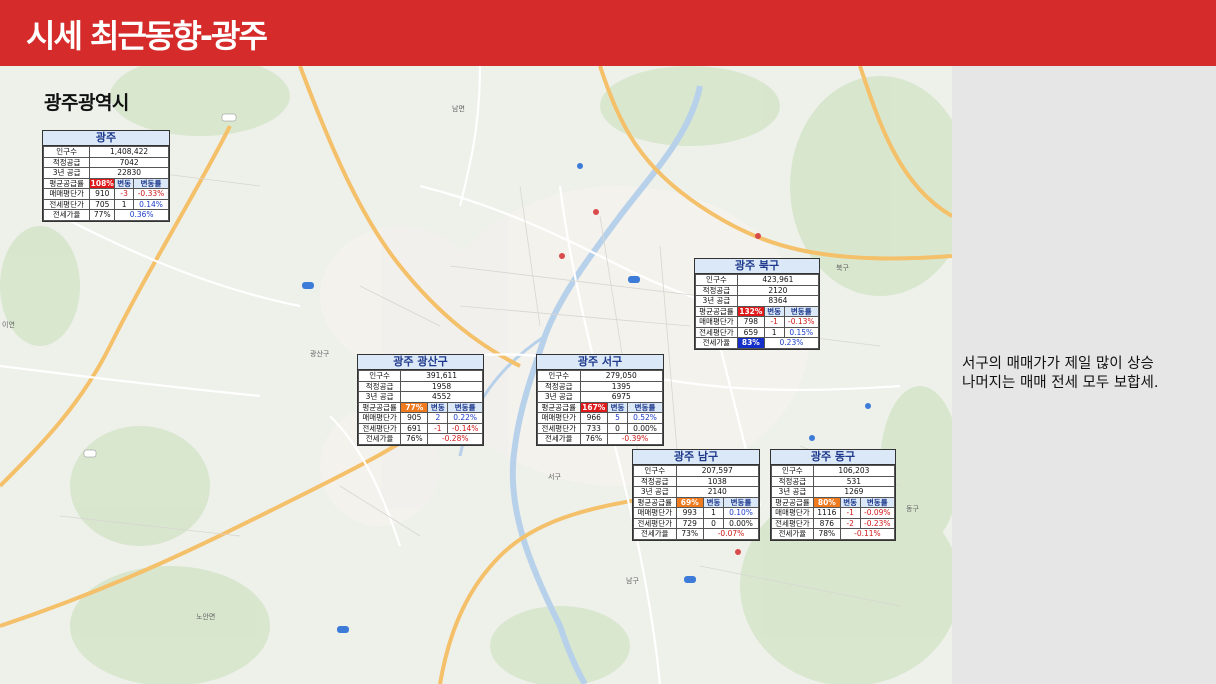 The height and width of the screenshot is (684, 1216). What do you see at coordinates (438, 428) in the screenshot?
I see `jeonse-change: -1` at bounding box center [438, 428].